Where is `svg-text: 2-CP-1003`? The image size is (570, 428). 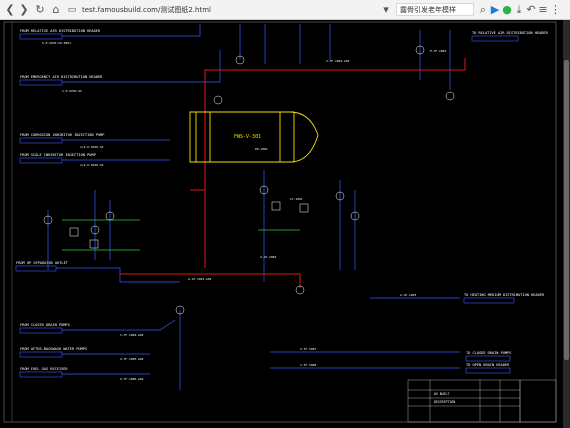
svg-text: 2-CP-1003 is located at coordinates (408, 295).